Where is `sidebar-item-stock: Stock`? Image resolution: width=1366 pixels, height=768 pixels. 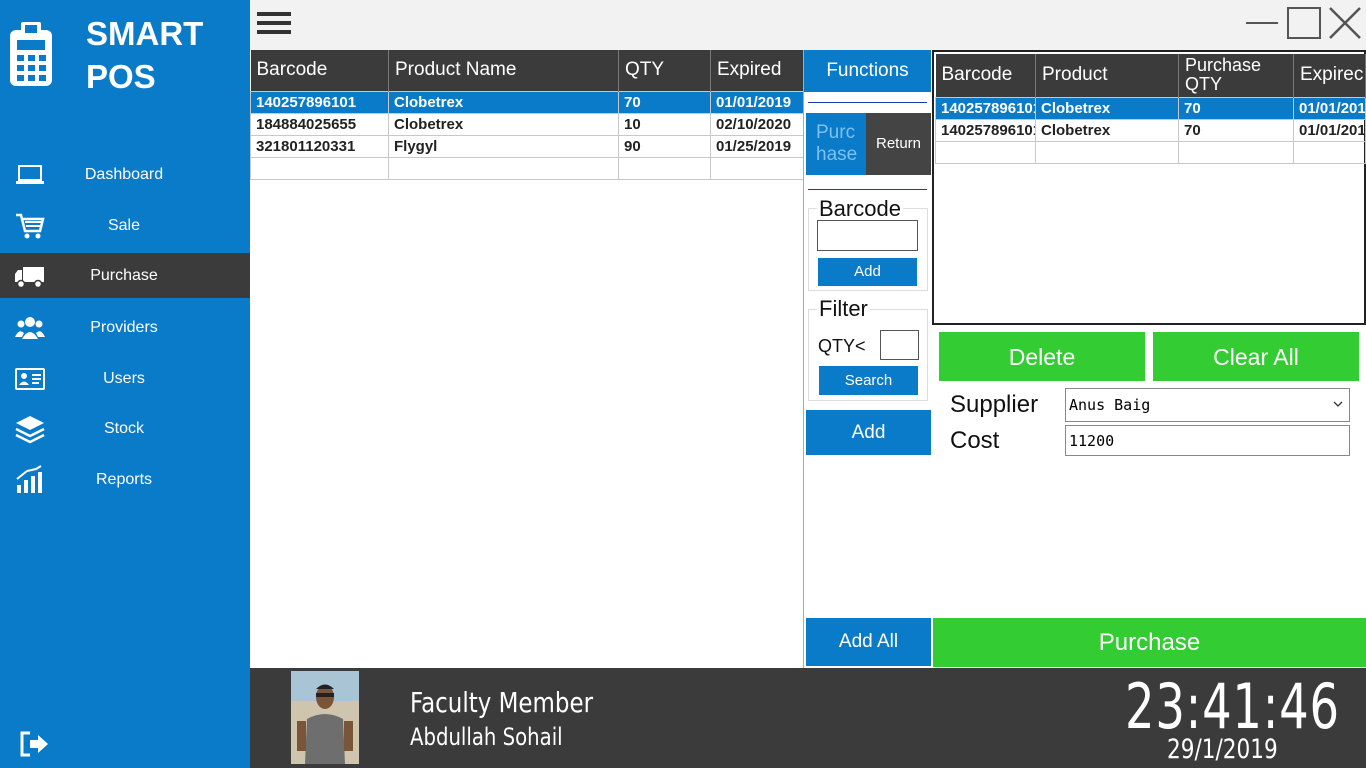 sidebar-item-stock: Stock is located at coordinates (125, 428).